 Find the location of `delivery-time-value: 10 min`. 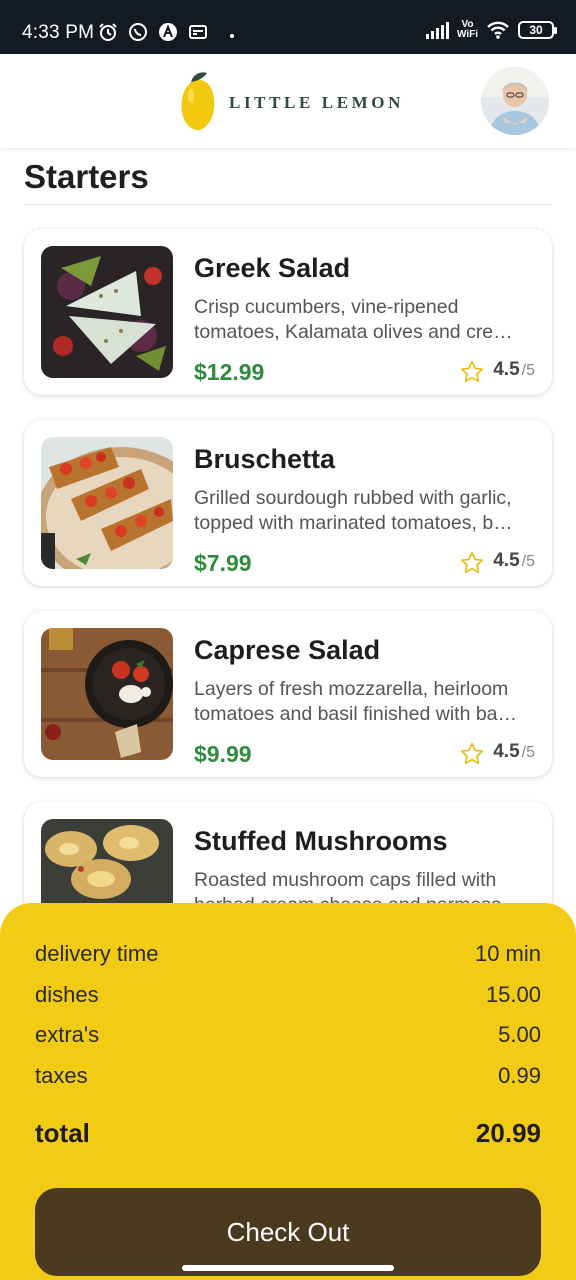

delivery-time-value: 10 min is located at coordinates (507, 953).